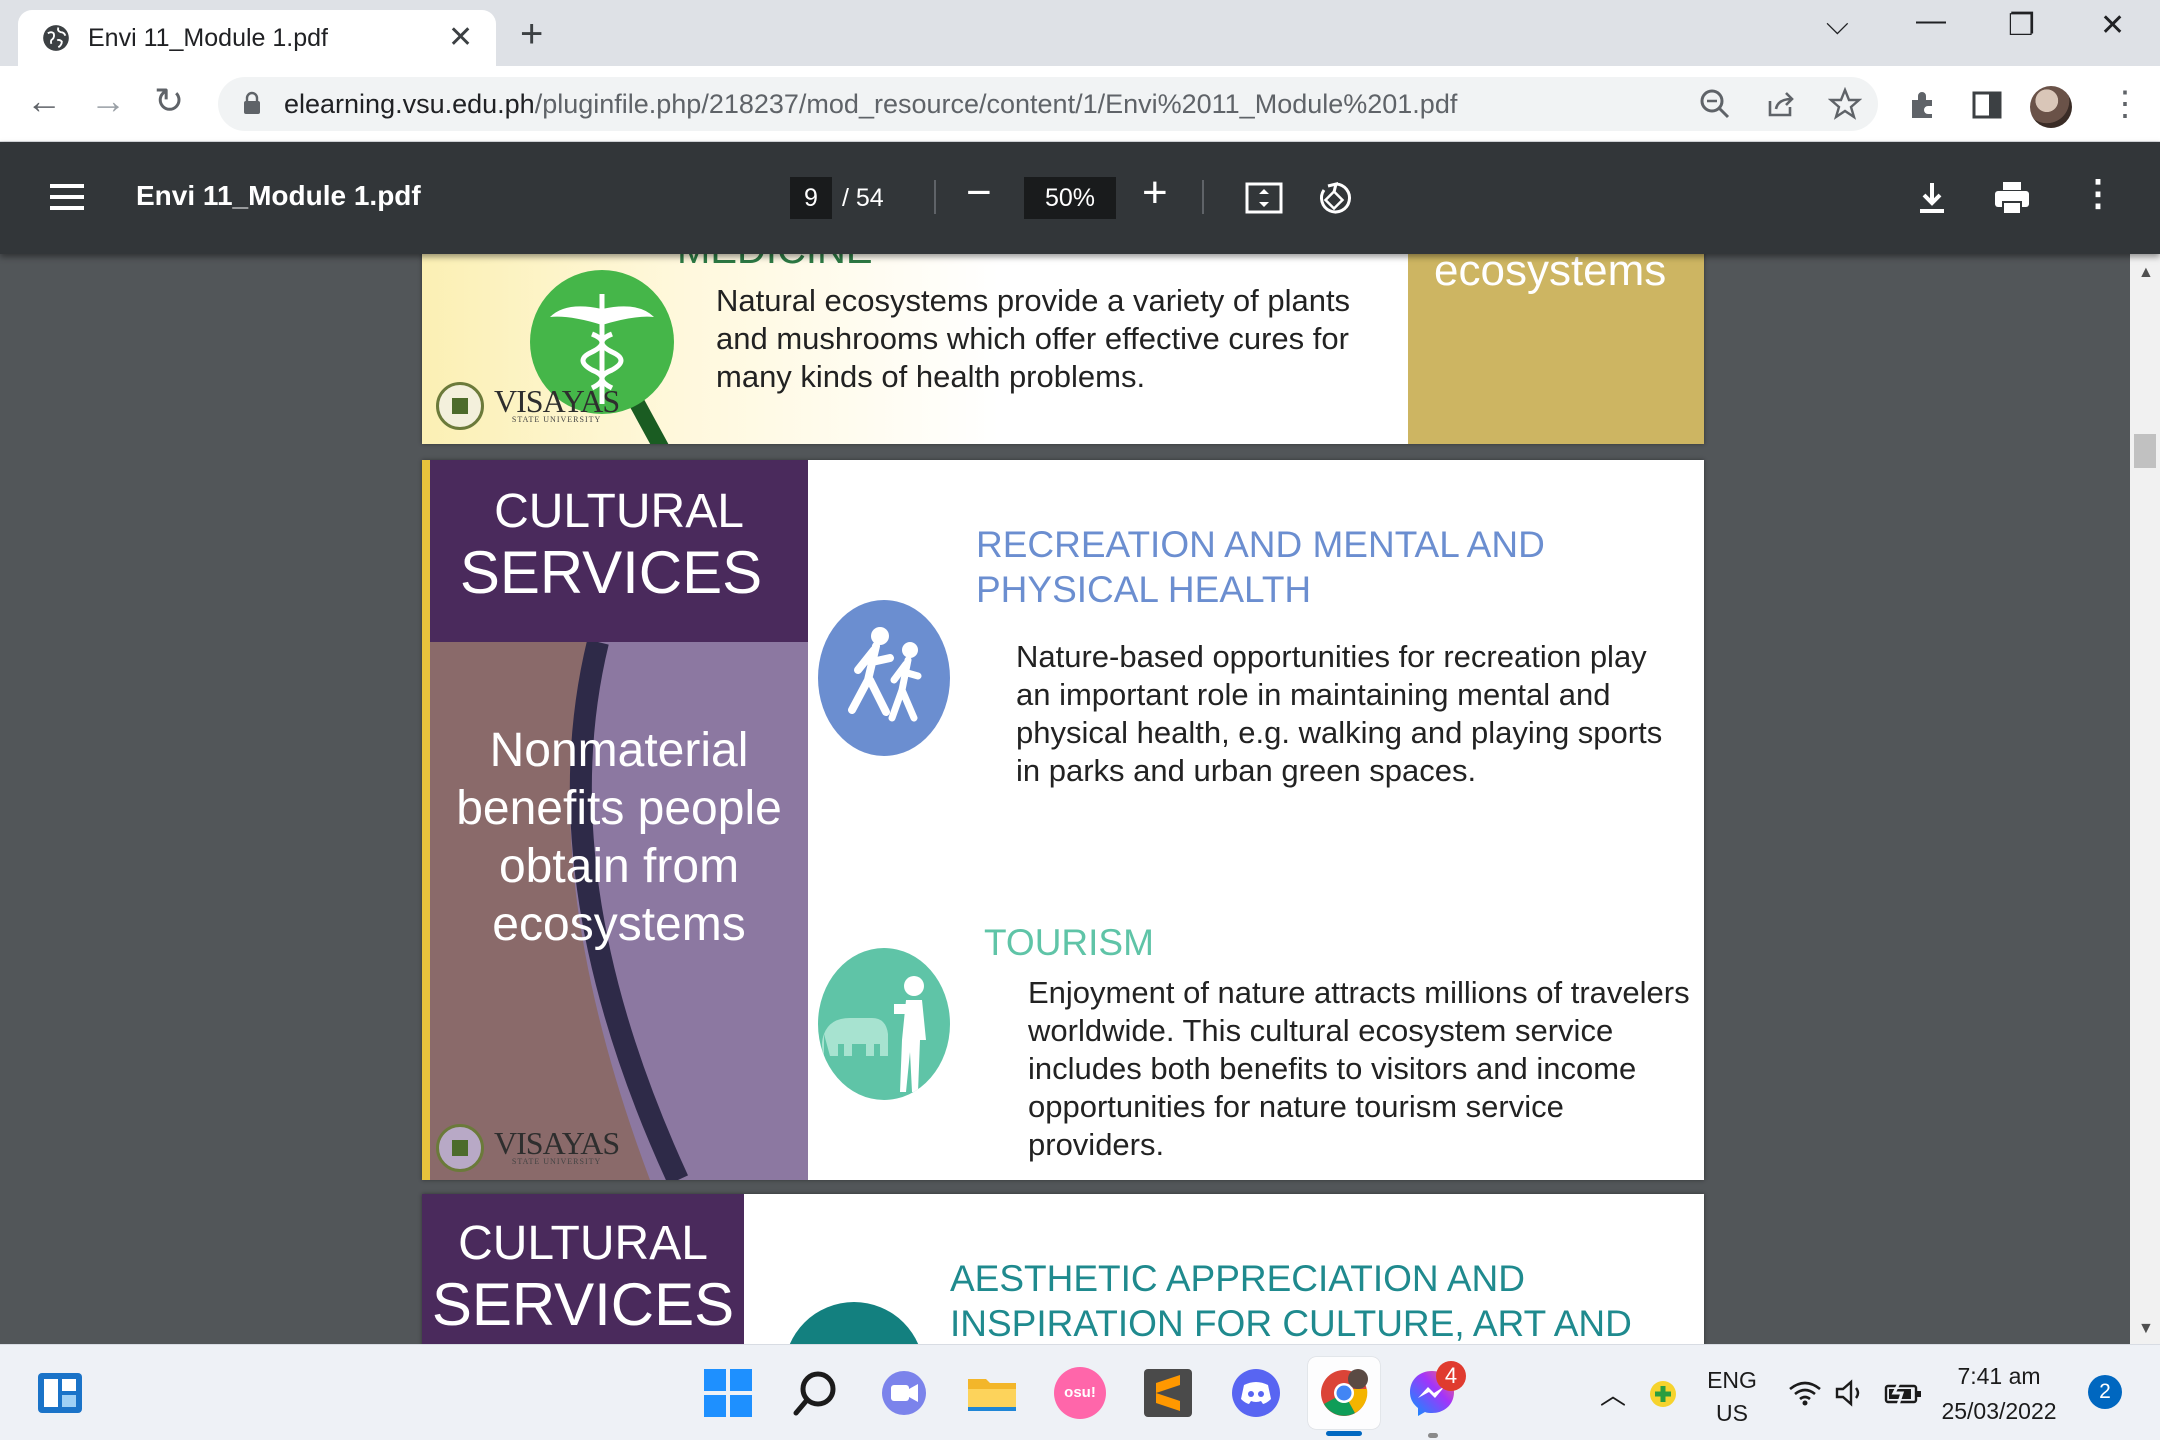  I want to click on bookmark-star-icon, so click(1845, 104).